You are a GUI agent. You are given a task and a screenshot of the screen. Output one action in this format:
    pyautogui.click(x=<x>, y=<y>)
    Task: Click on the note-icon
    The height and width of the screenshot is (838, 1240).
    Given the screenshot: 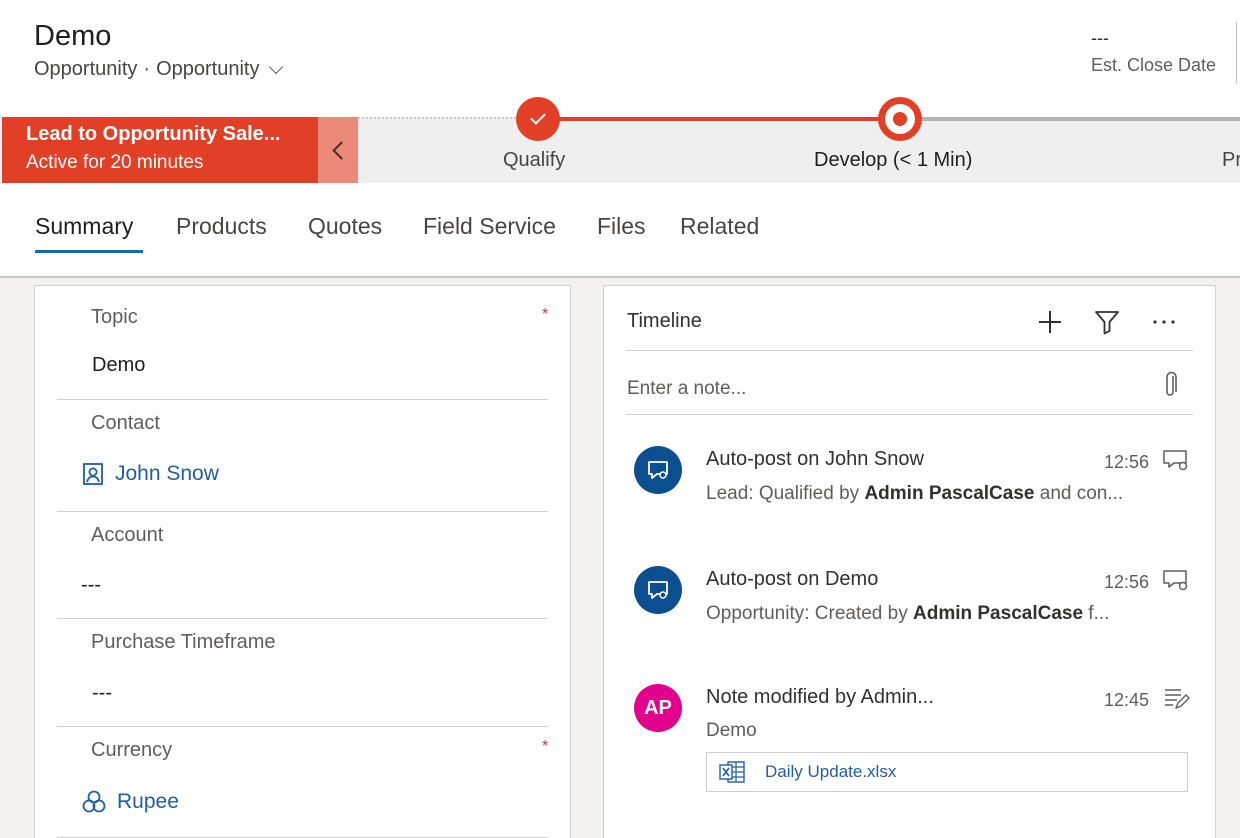 What is the action you would take?
    pyautogui.click(x=1177, y=699)
    